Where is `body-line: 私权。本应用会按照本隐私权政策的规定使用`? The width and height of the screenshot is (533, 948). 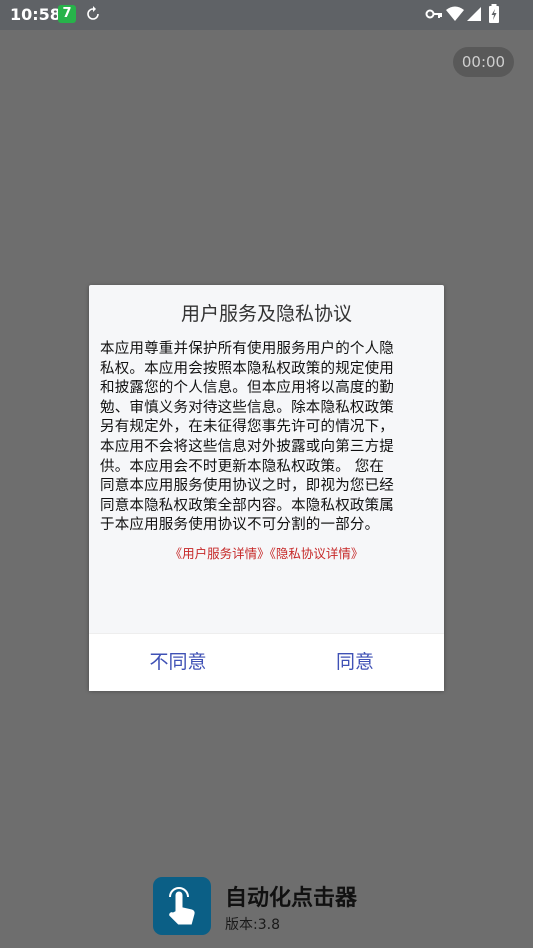 body-line: 私权。本应用会按照本隐私权政策的规定使用 is located at coordinates (247, 368).